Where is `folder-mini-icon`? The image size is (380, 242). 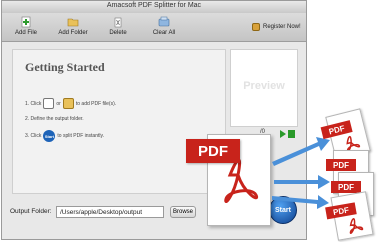
folder-mini-icon is located at coordinates (68, 103).